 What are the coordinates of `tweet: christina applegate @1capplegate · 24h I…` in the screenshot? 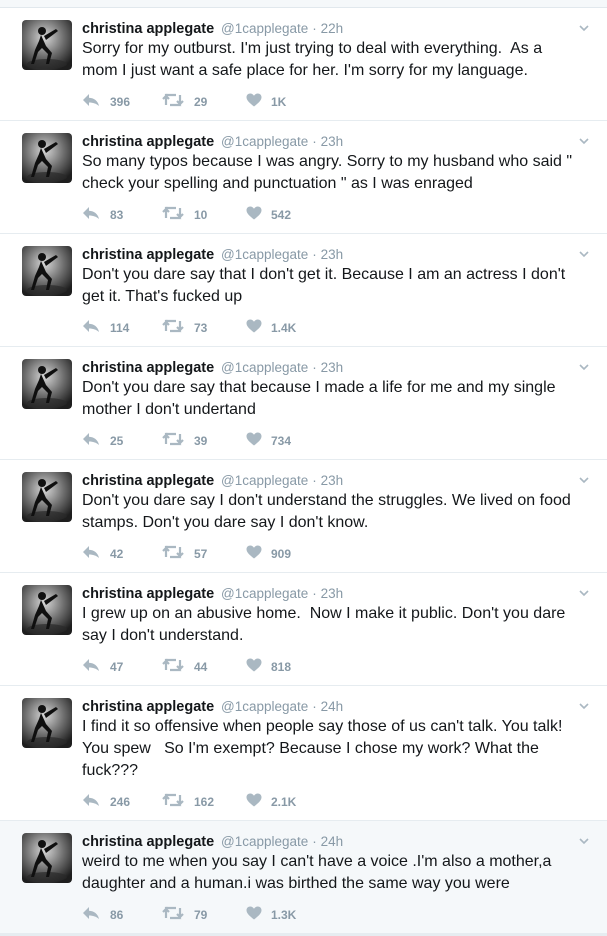 It's located at (303, 753).